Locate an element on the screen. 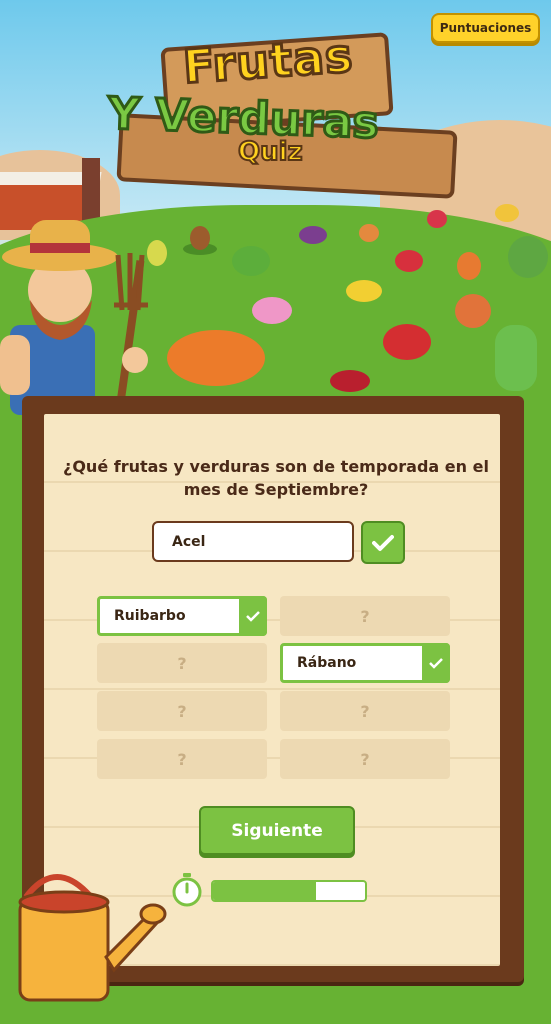 This screenshot has width=551, height=1024. game-logo: Frutas Y Verduras Quiz is located at coordinates (273, 113).